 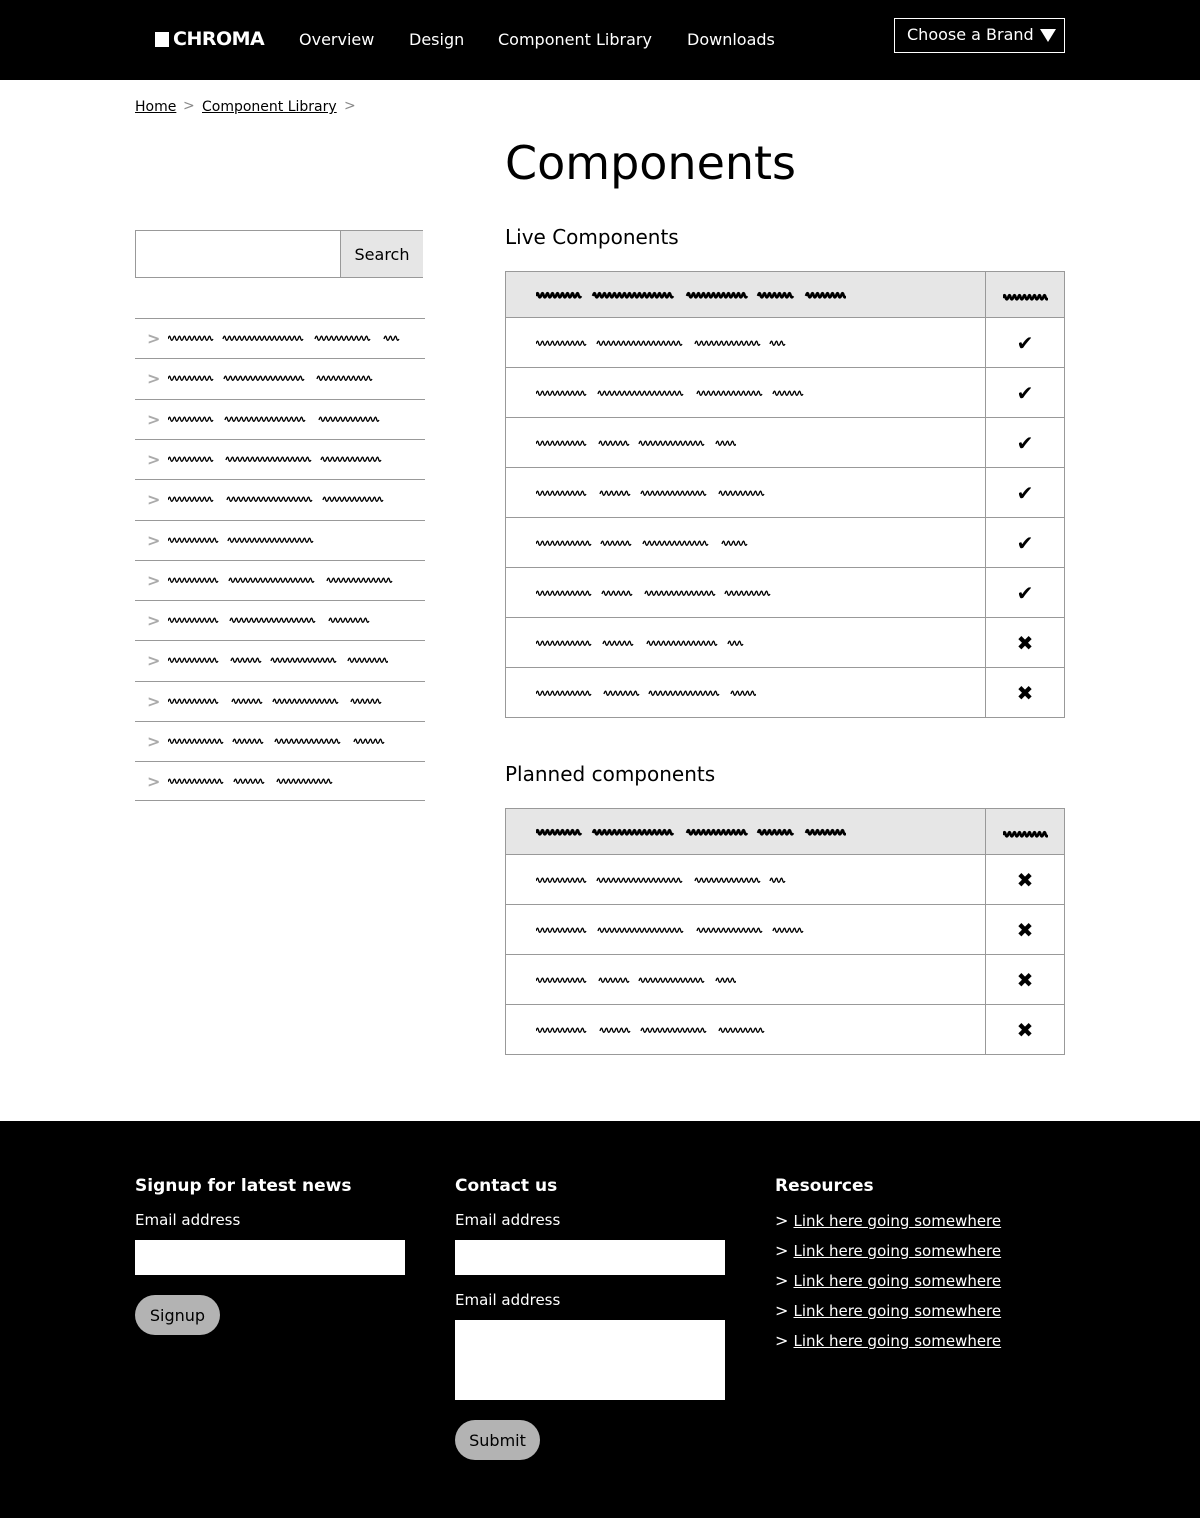 I want to click on planned-components-heading: Planned components, so click(x=610, y=774).